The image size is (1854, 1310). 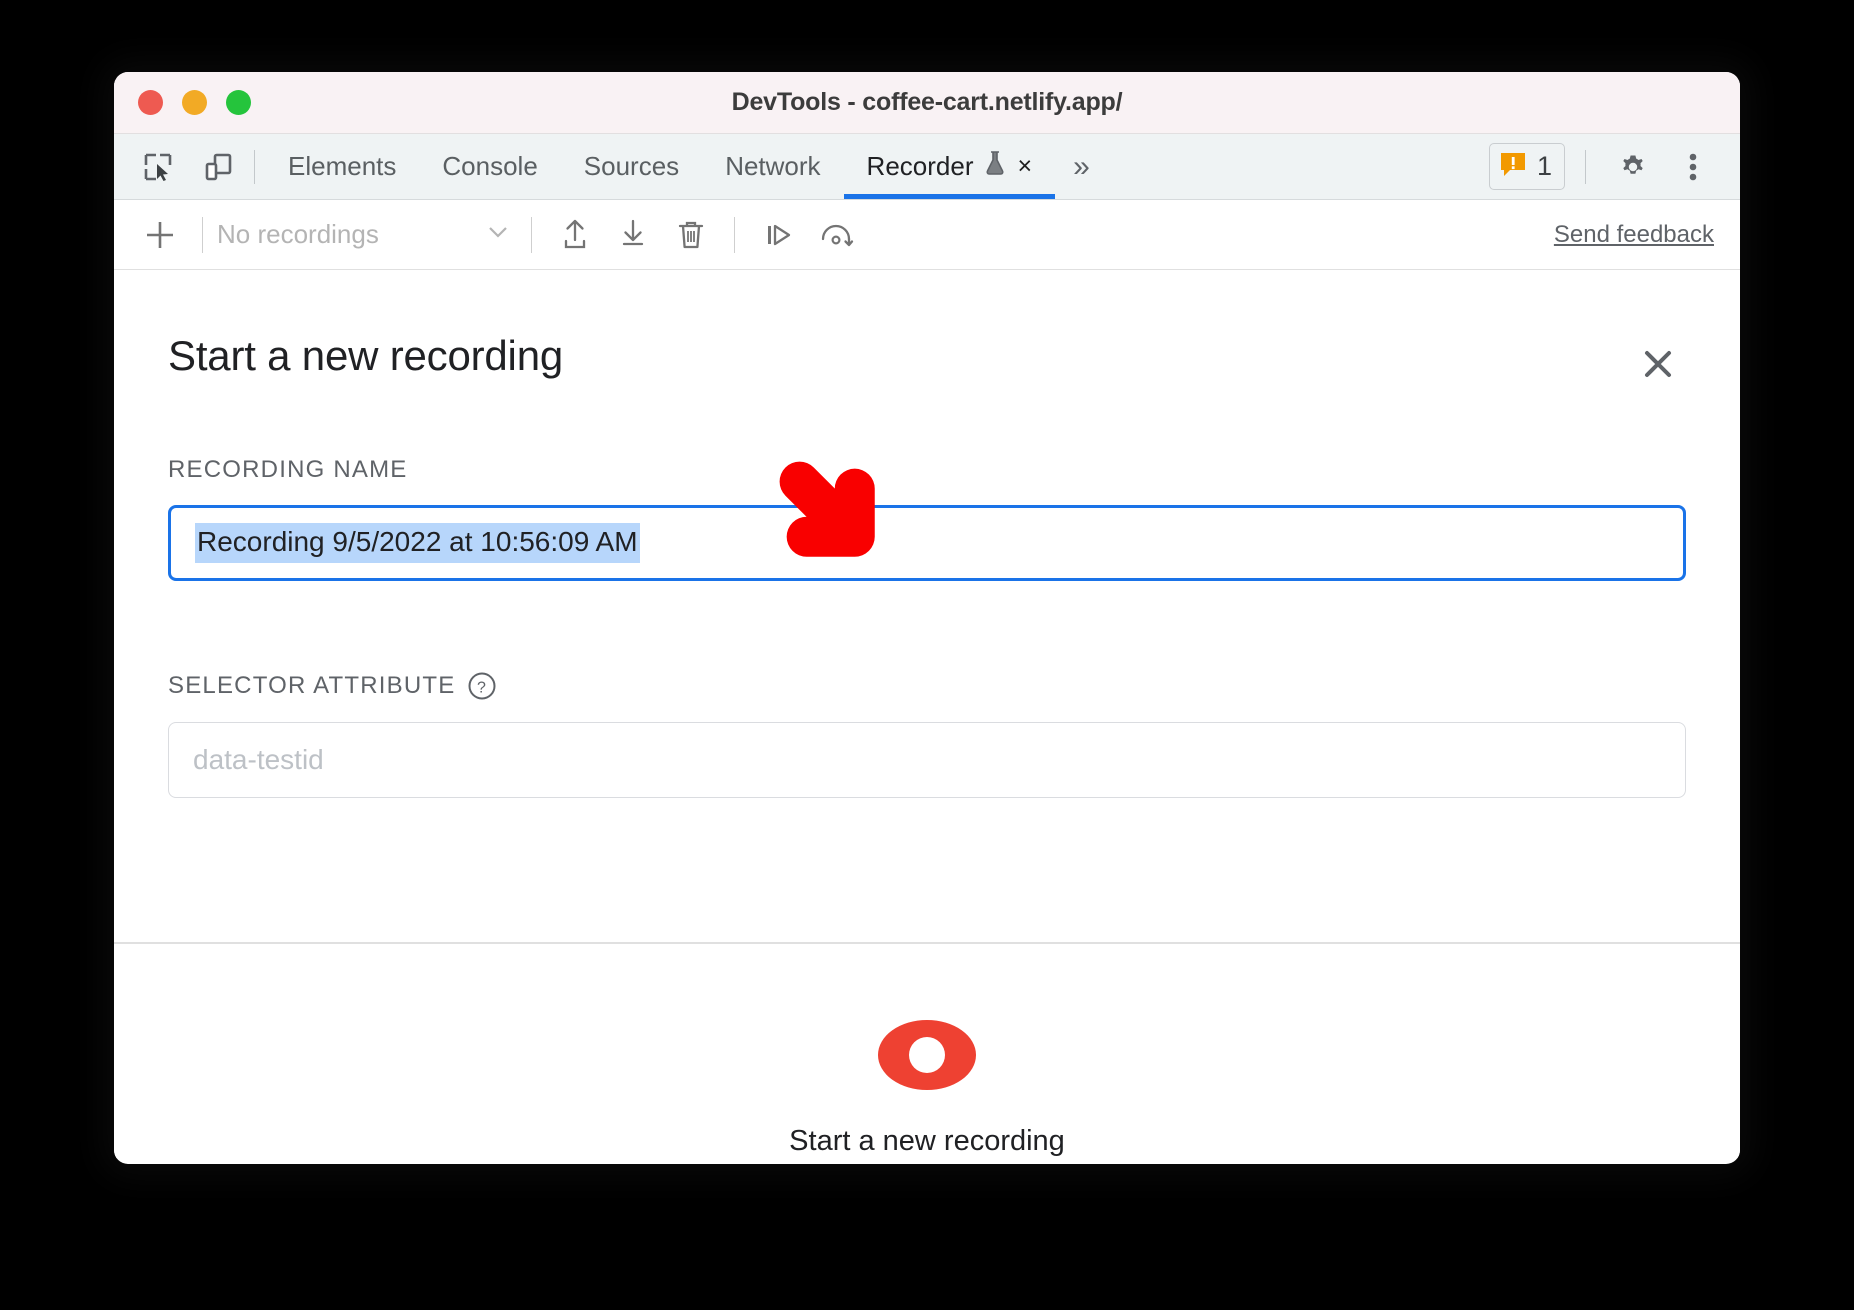 I want to click on window-titlebar: DevTools - coffee-cart.netlify.app/, so click(x=927, y=103).